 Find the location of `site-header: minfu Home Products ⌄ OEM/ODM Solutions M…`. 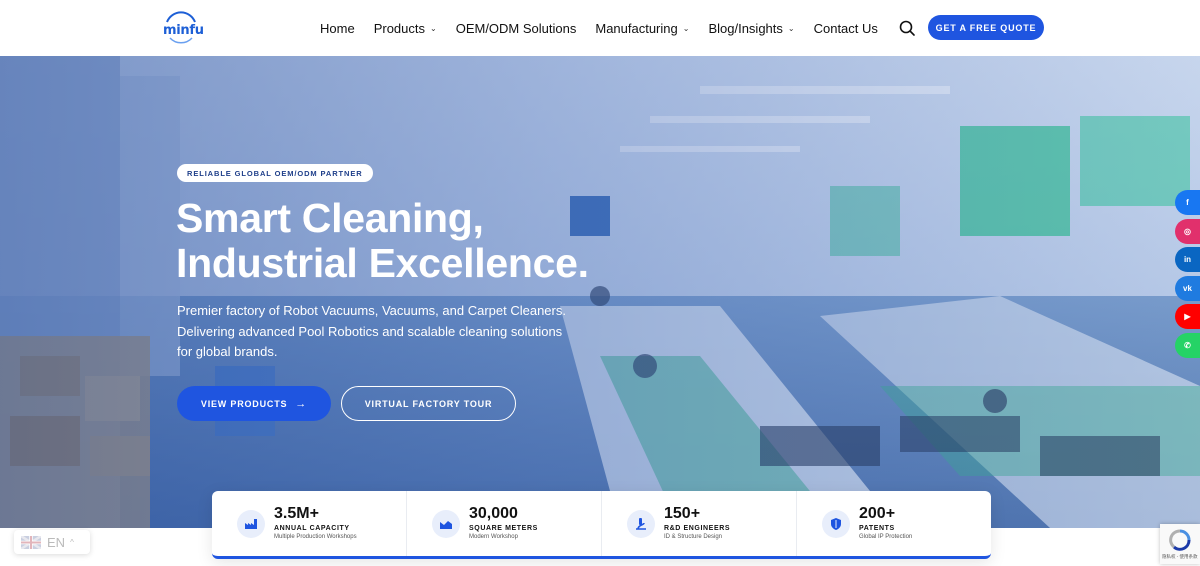

site-header: minfu Home Products ⌄ OEM/ODM Solutions M… is located at coordinates (600, 28).